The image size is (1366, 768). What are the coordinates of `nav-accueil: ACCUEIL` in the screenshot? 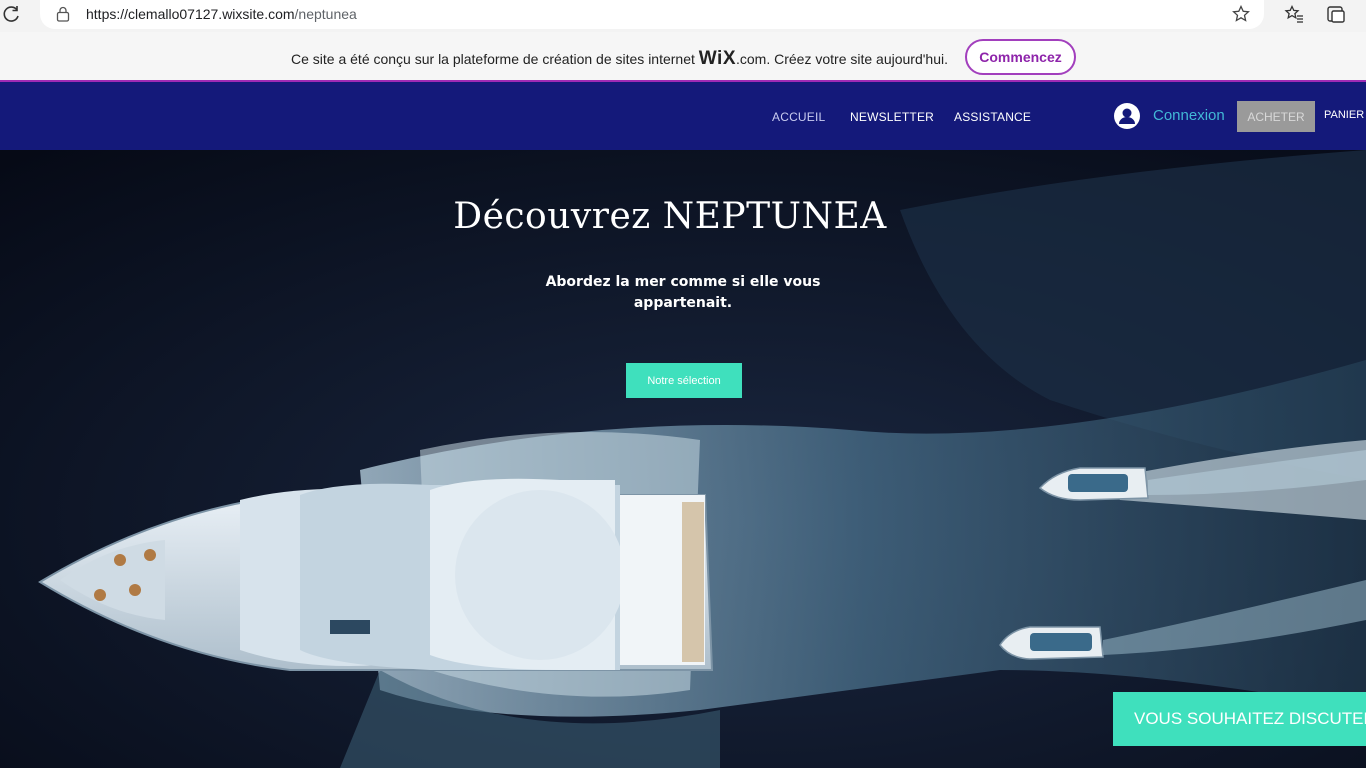 It's located at (798, 117).